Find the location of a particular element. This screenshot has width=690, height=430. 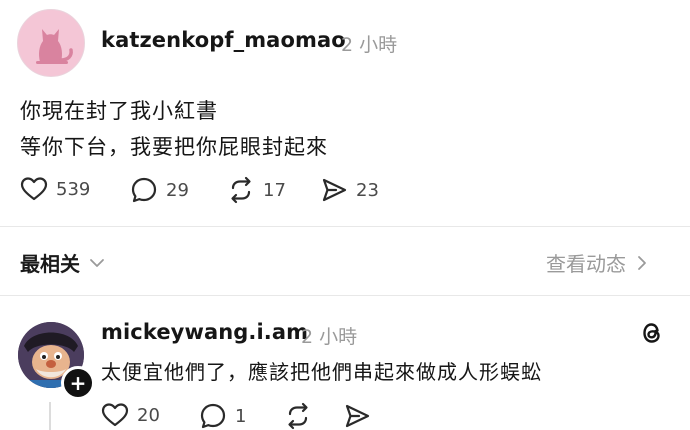

follow-button: + is located at coordinates (78, 383).